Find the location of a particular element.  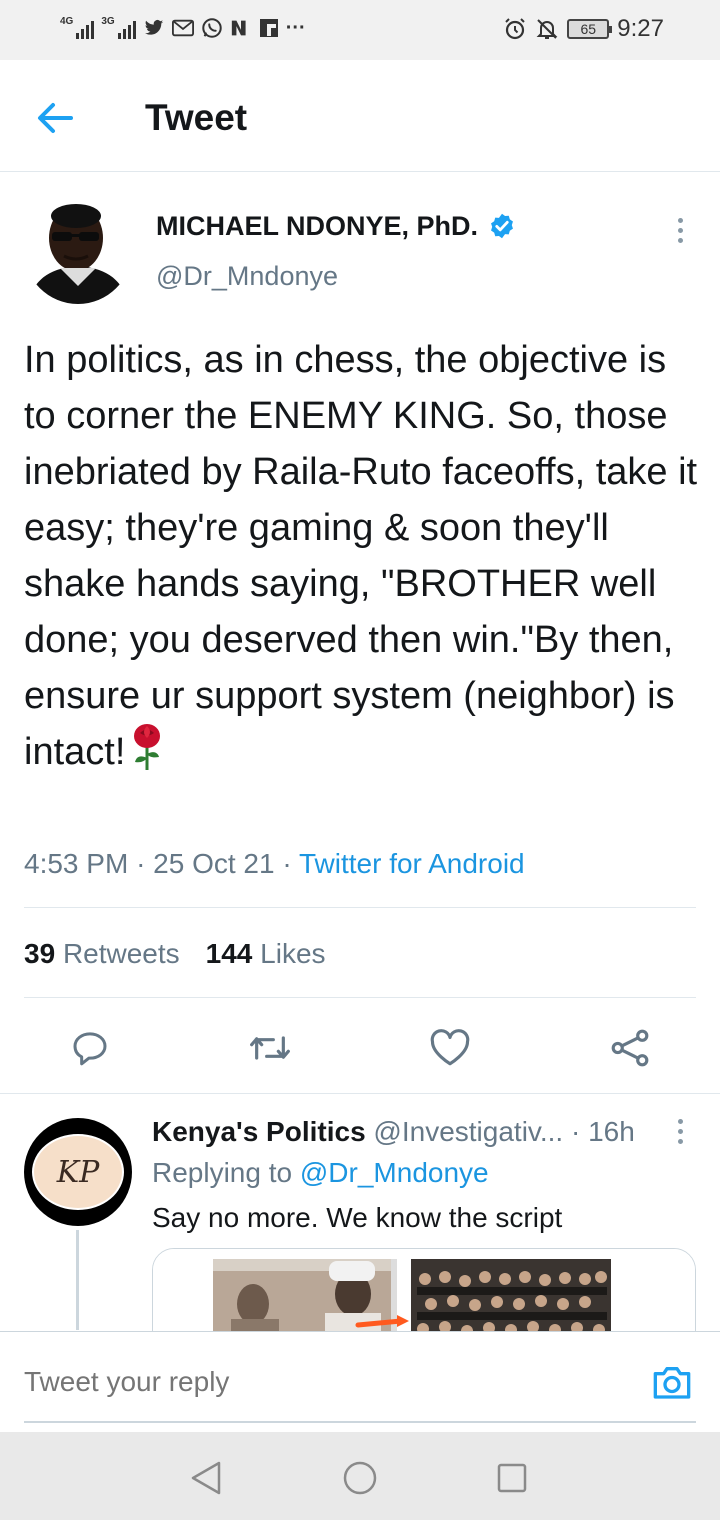

author-name: MICHAEL NDONYE, PhD. is located at coordinates (317, 226).